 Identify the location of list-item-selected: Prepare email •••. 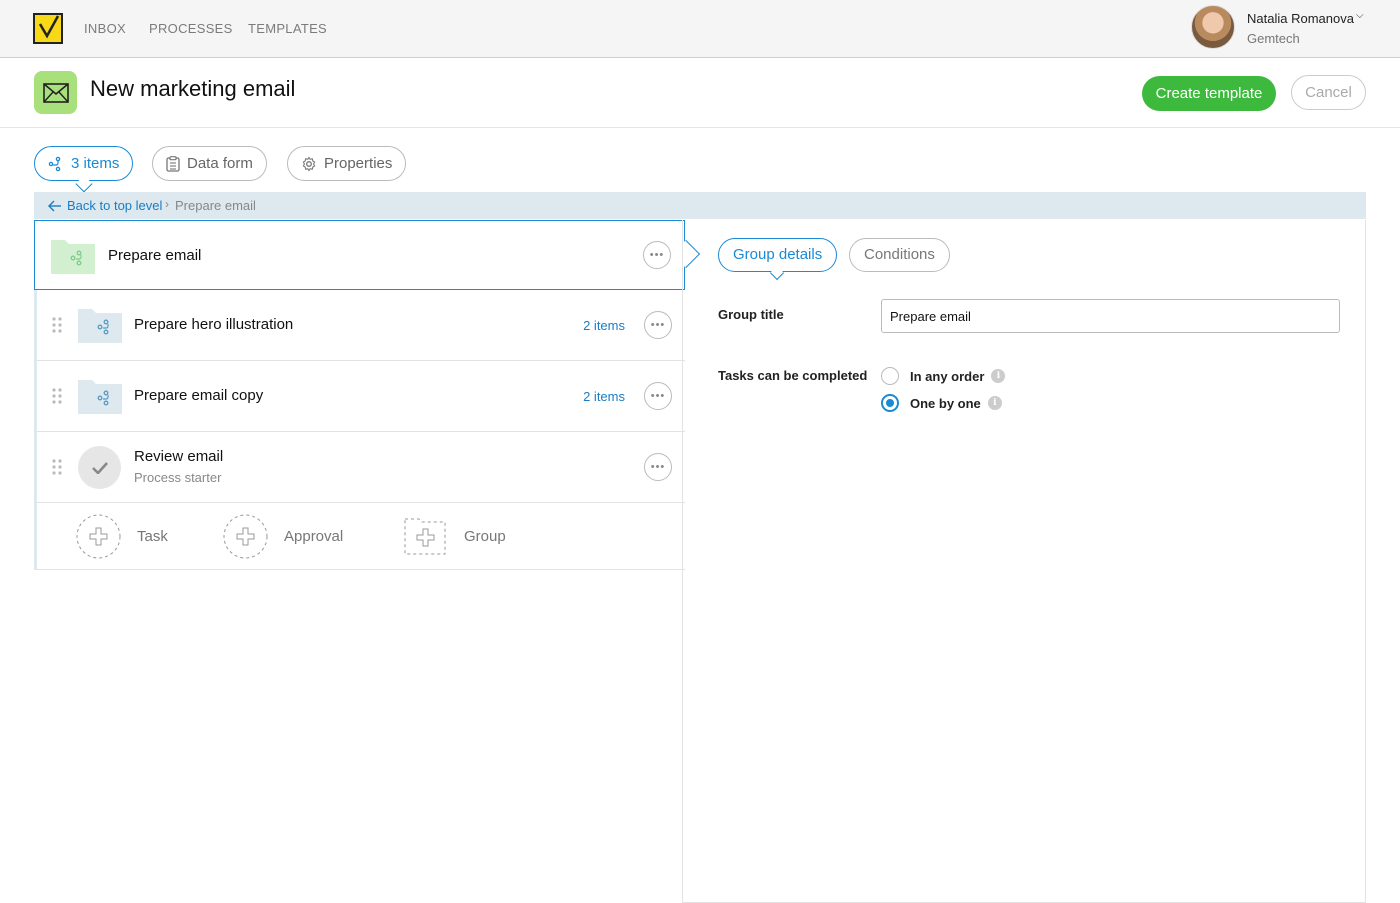
(359, 255).